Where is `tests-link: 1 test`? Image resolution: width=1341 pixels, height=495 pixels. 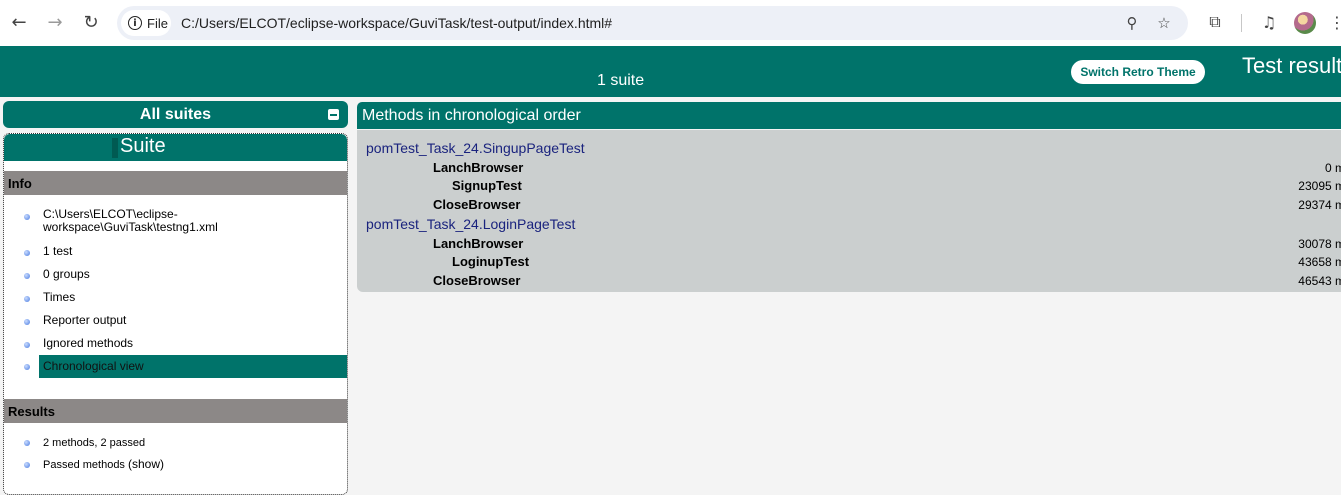
tests-link: 1 test is located at coordinates (185, 251).